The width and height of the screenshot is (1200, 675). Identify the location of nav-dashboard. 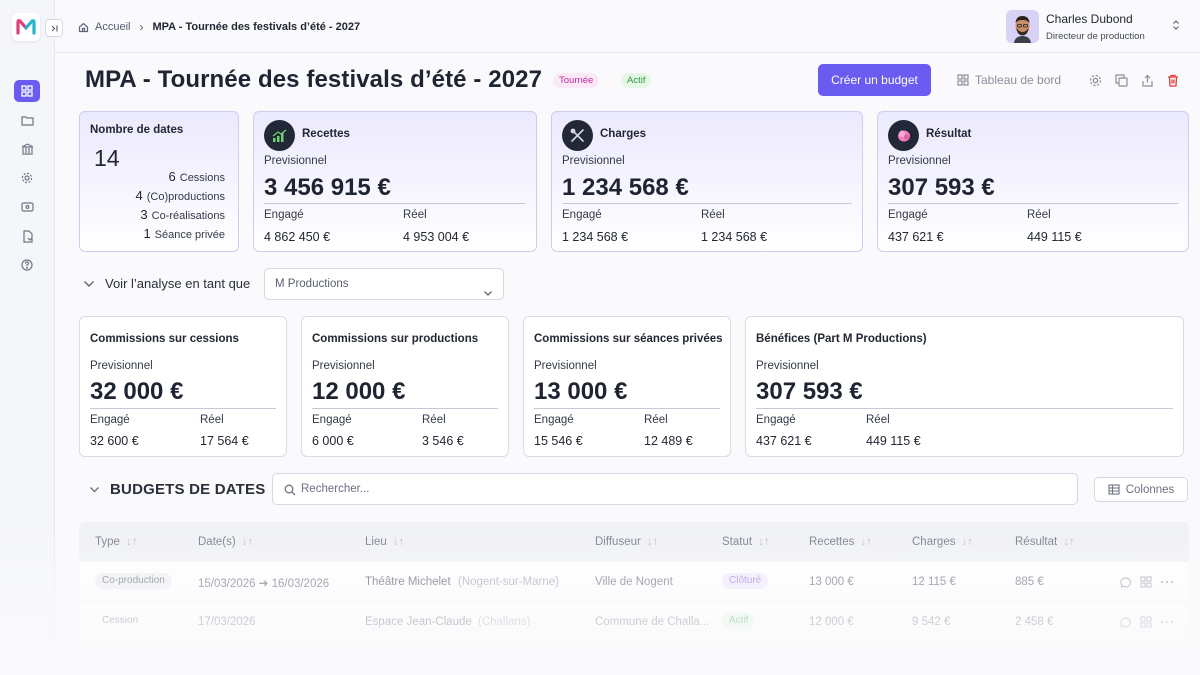
(27, 91).